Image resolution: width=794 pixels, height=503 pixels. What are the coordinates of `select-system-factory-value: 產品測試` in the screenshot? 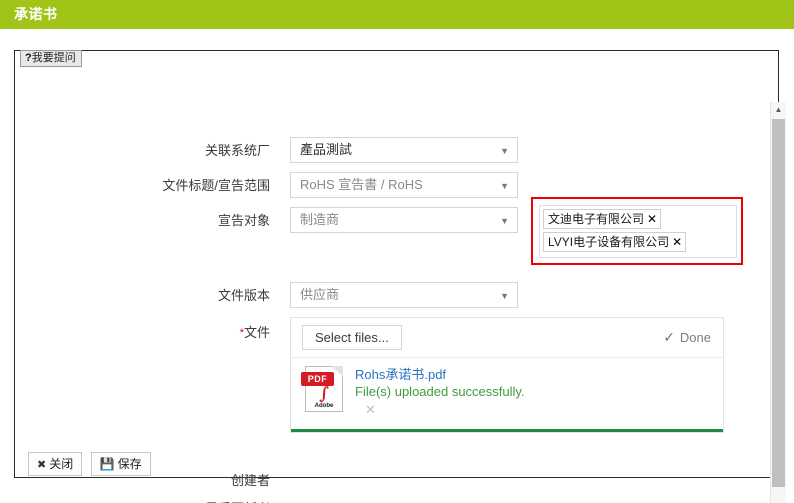 It's located at (326, 149).